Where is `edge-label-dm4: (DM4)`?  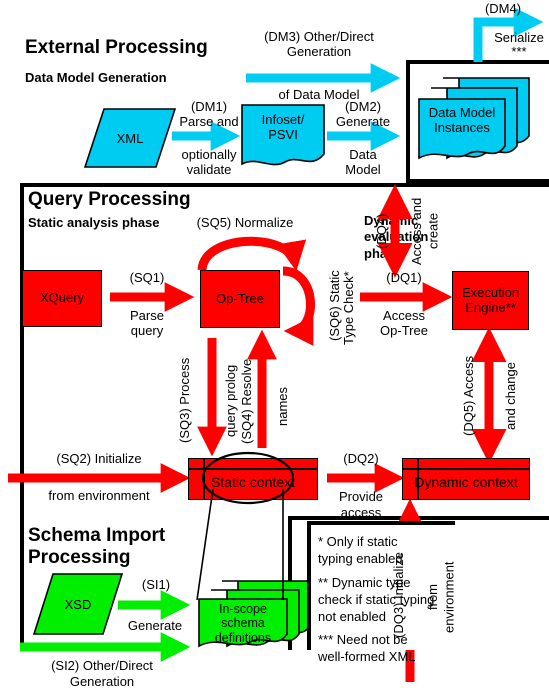 edge-label-dm4: (DM4) is located at coordinates (503, 8).